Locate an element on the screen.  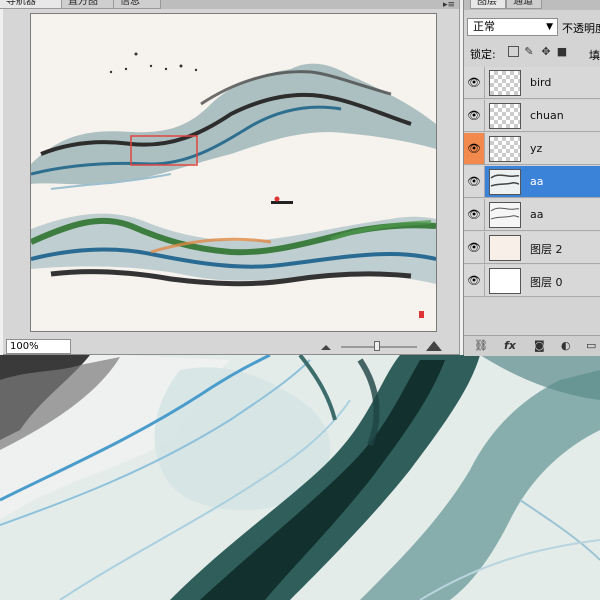
blend-mode-select: 正常 ▼ is located at coordinates (512, 27).